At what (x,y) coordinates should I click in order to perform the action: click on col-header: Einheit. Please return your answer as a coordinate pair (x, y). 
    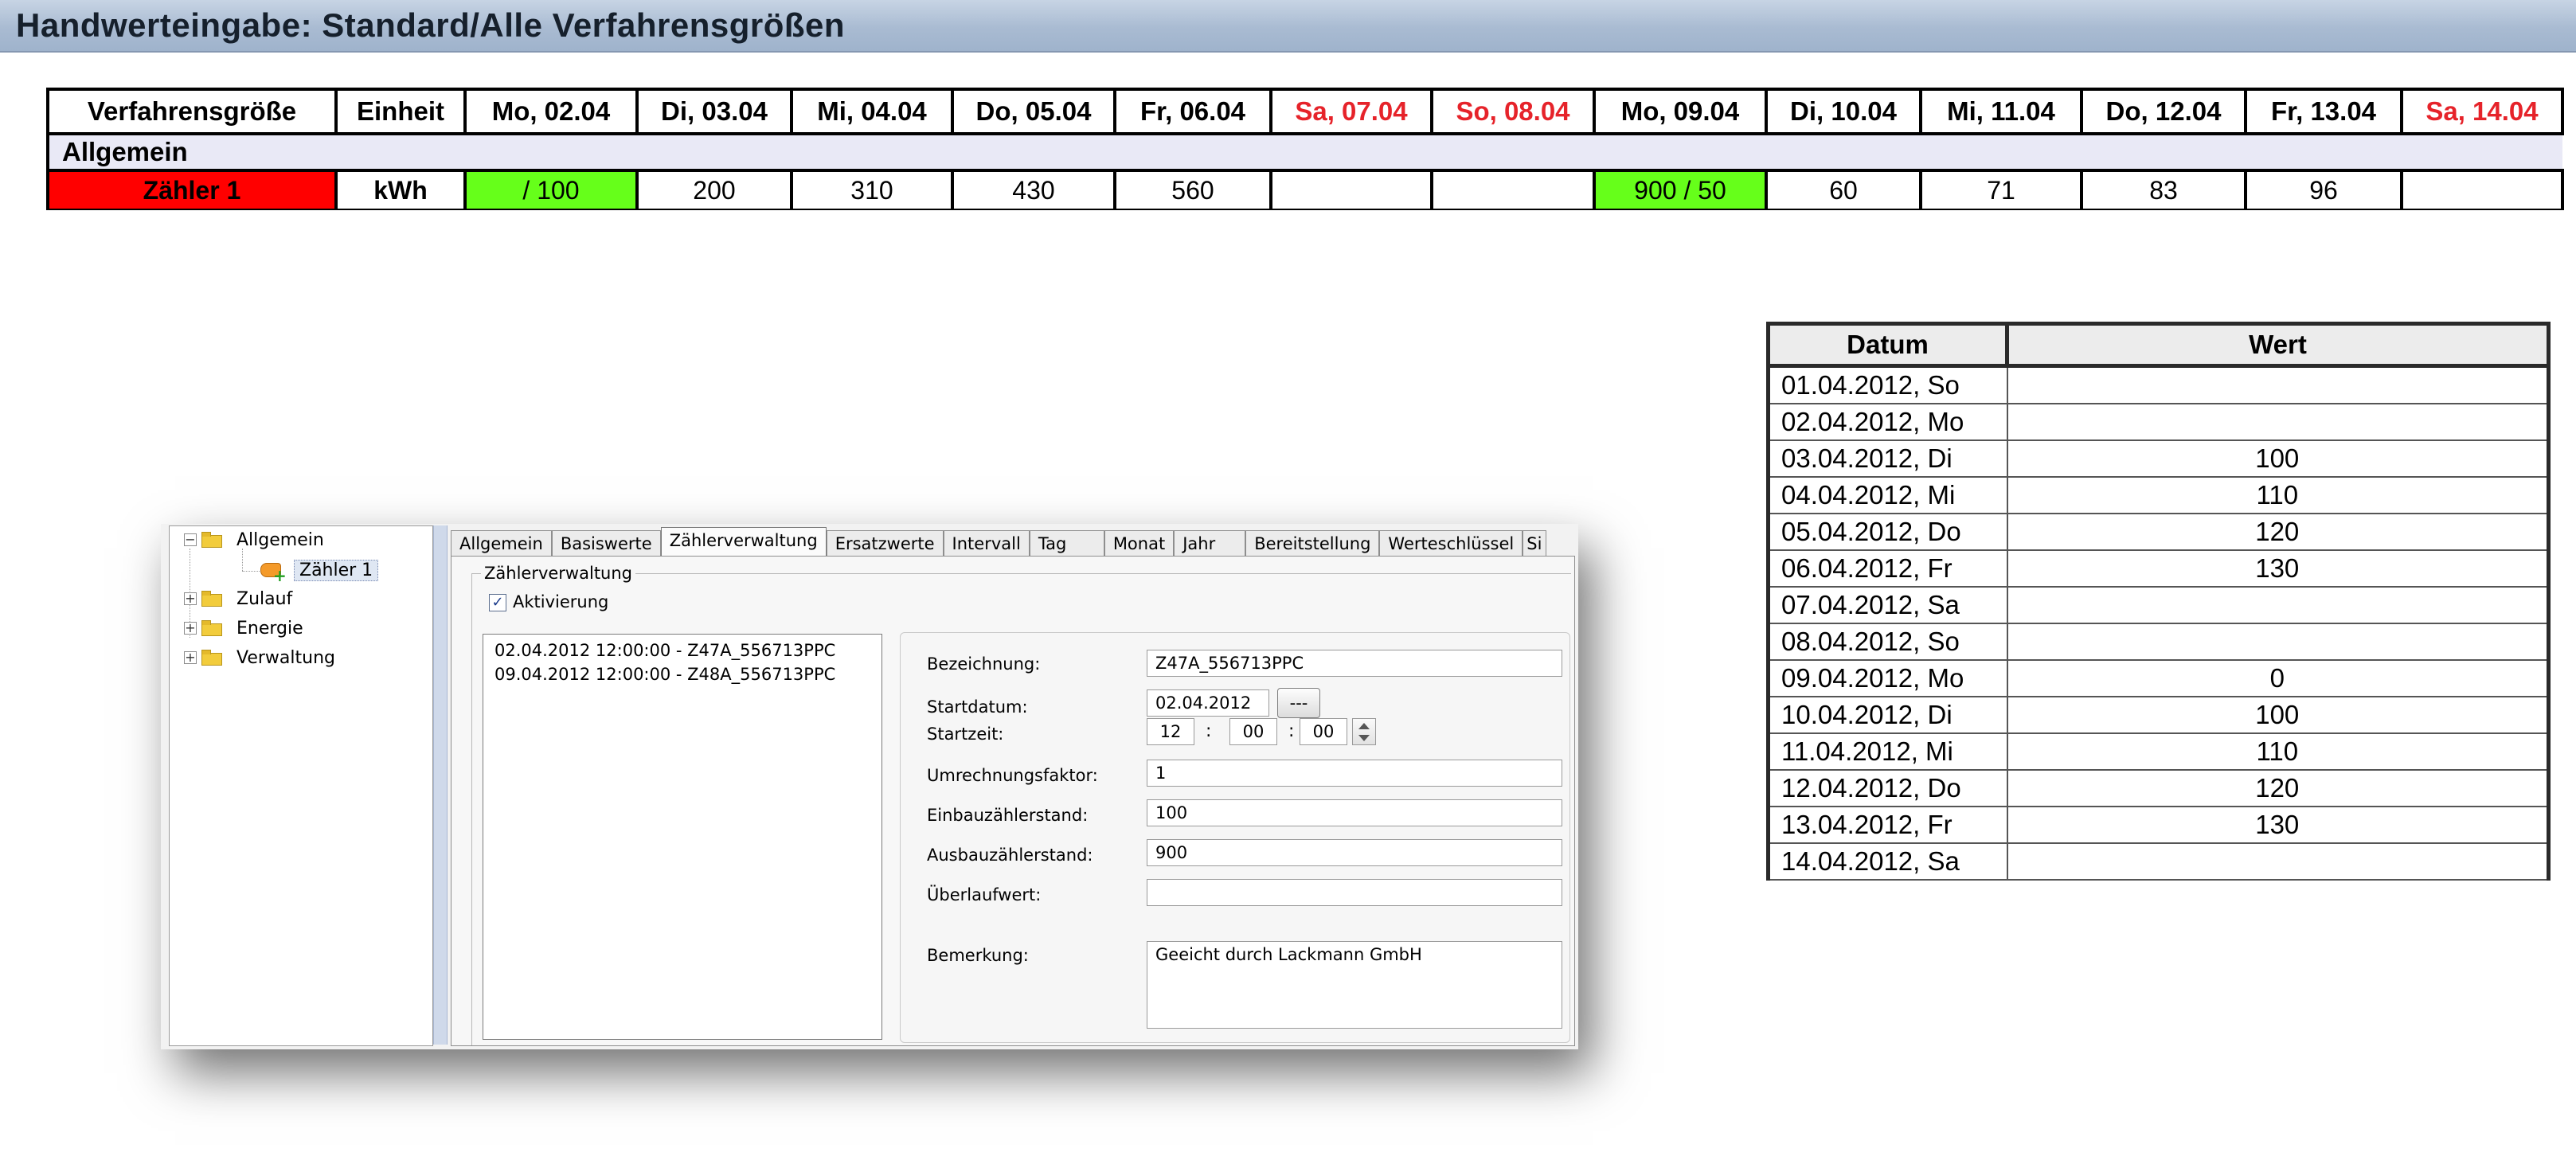
    Looking at the image, I should click on (400, 112).